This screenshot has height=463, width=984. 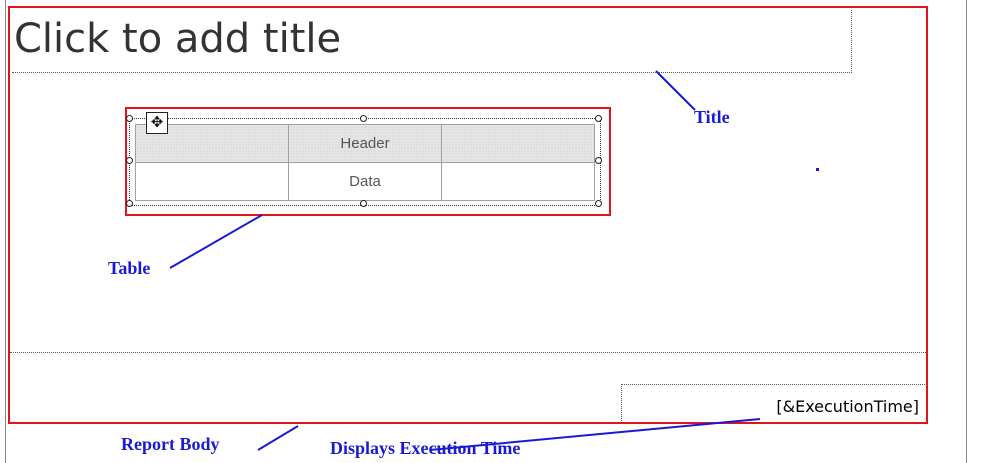 I want to click on report-body-leader-line, so click(x=278, y=438).